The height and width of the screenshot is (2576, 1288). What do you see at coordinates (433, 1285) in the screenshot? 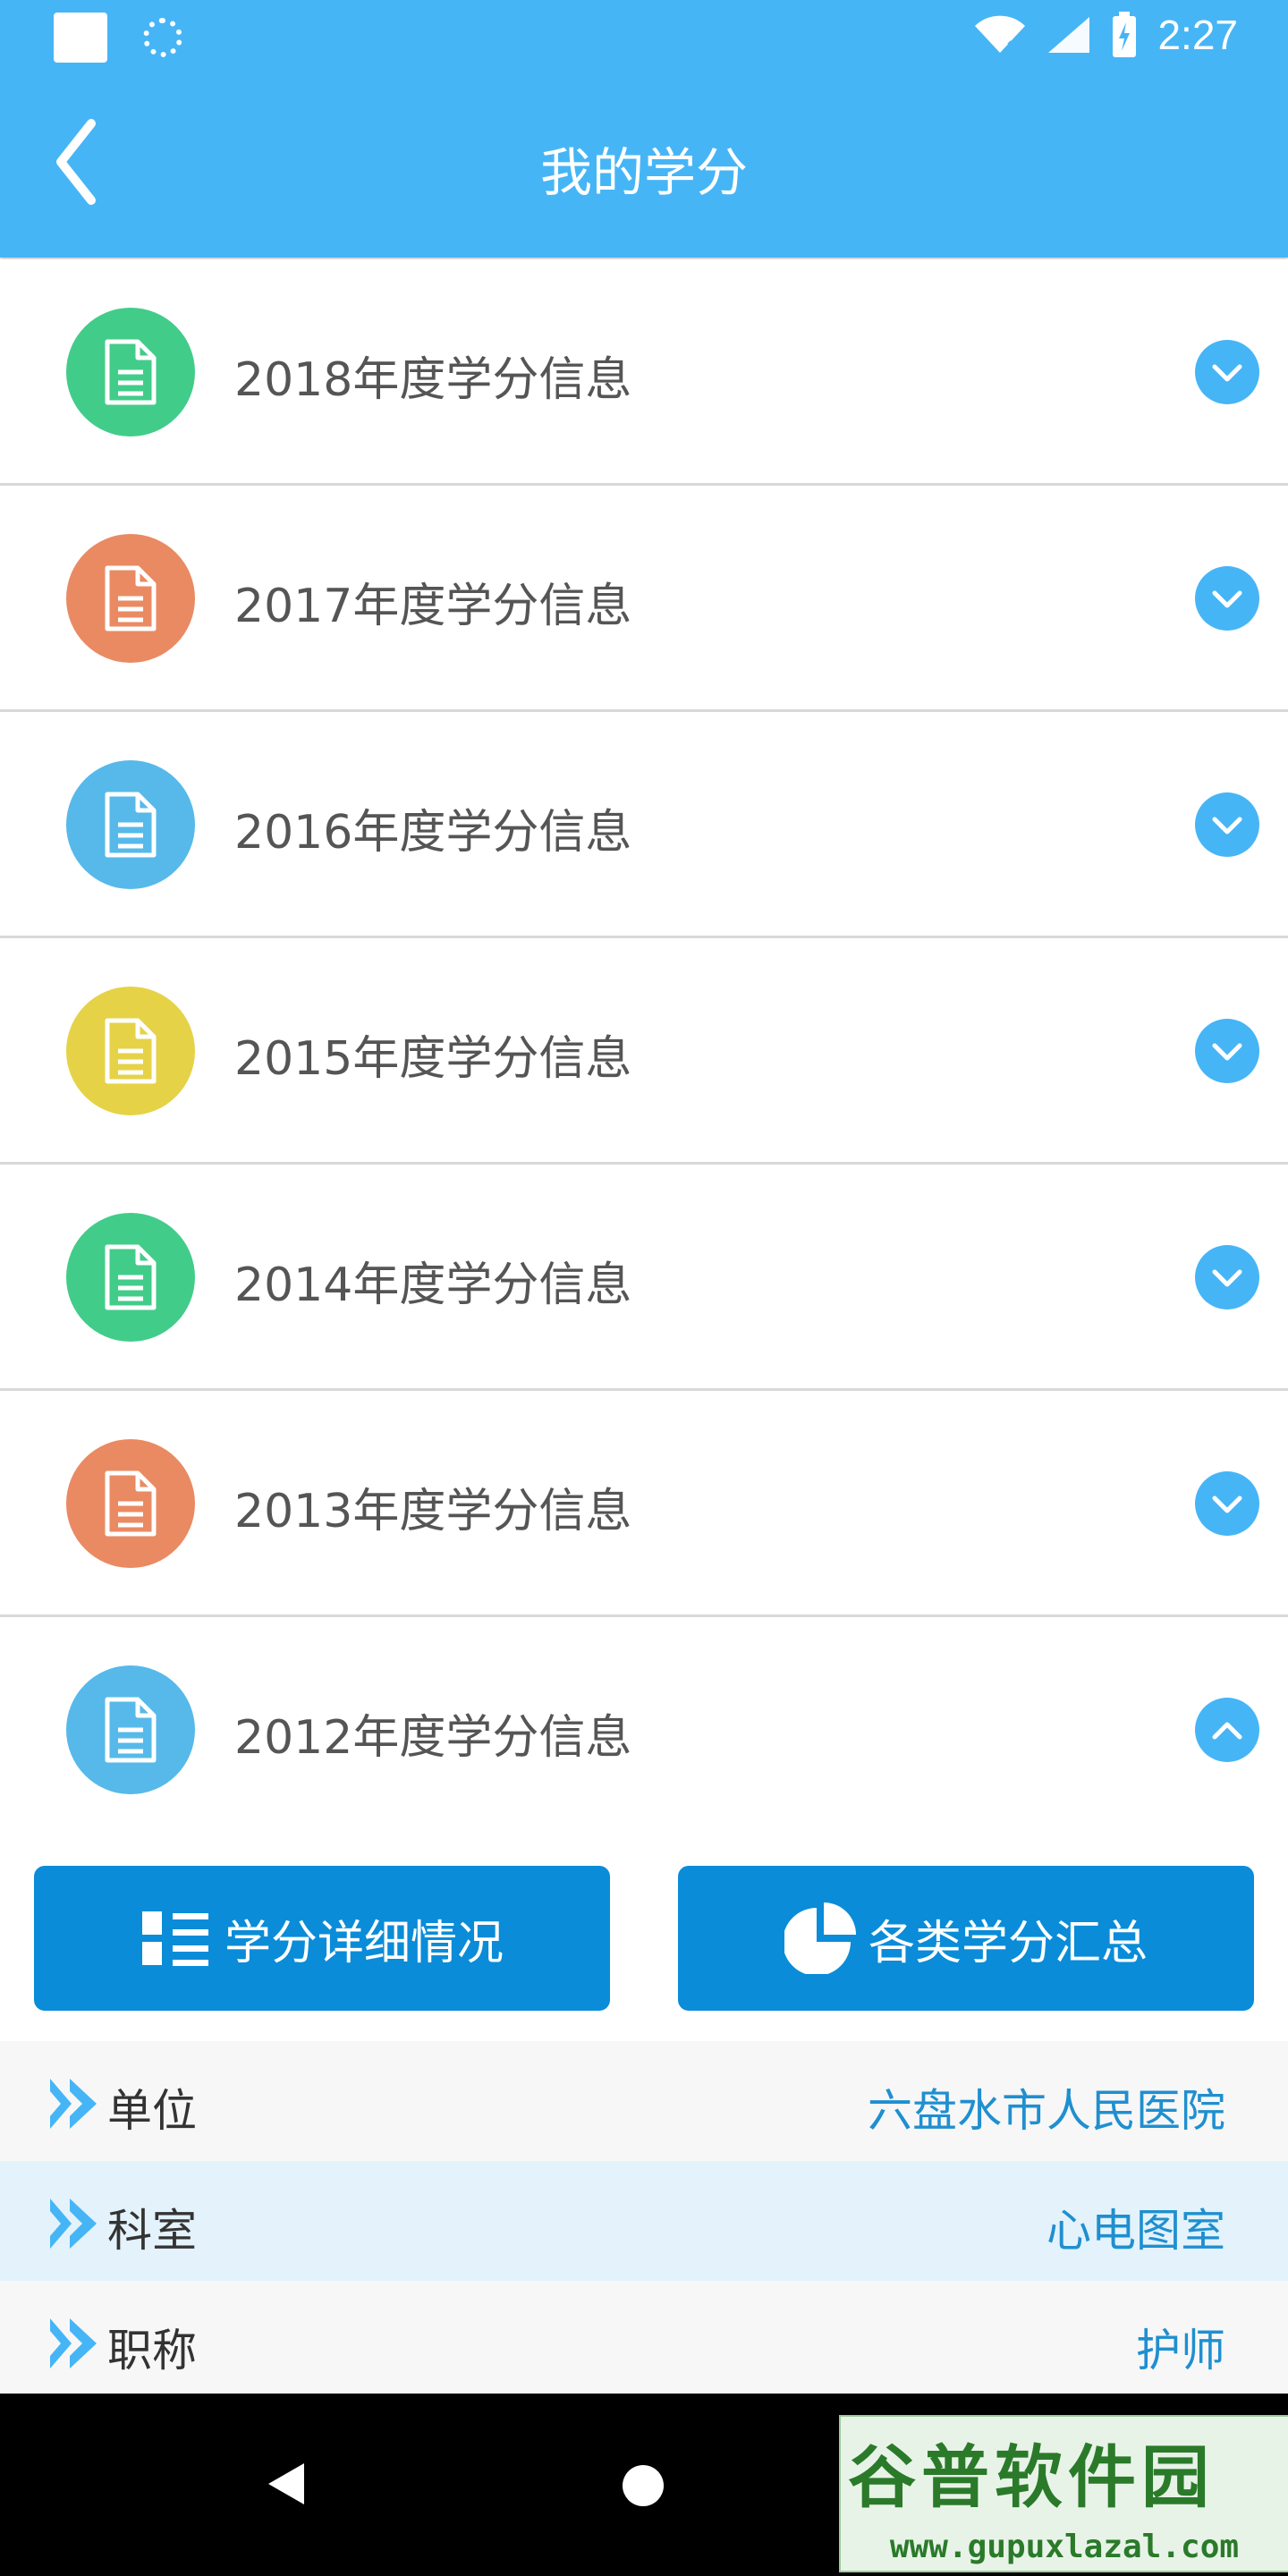
I see `credit-year-label: 2014年度学分信息` at bounding box center [433, 1285].